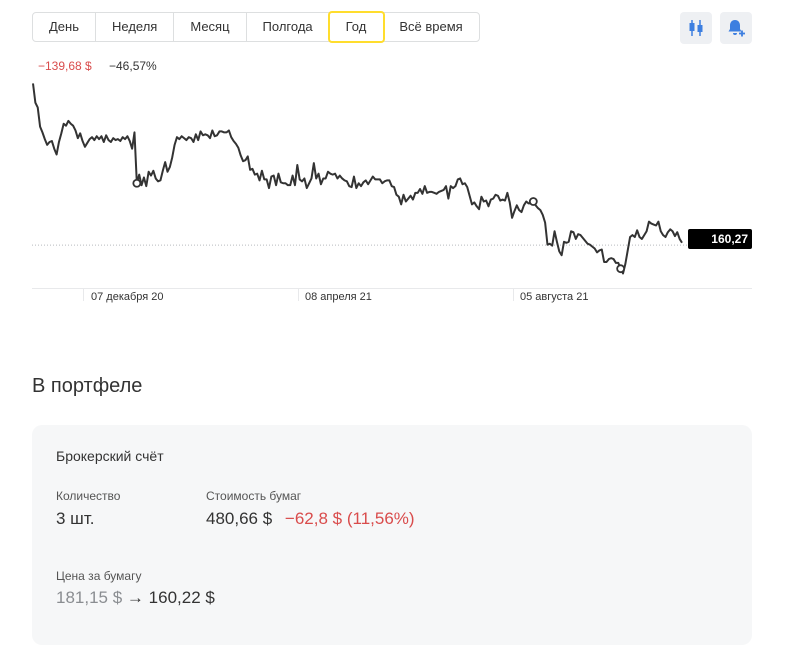 This screenshot has width=790, height=645. I want to click on price-alert-button, so click(736, 28).